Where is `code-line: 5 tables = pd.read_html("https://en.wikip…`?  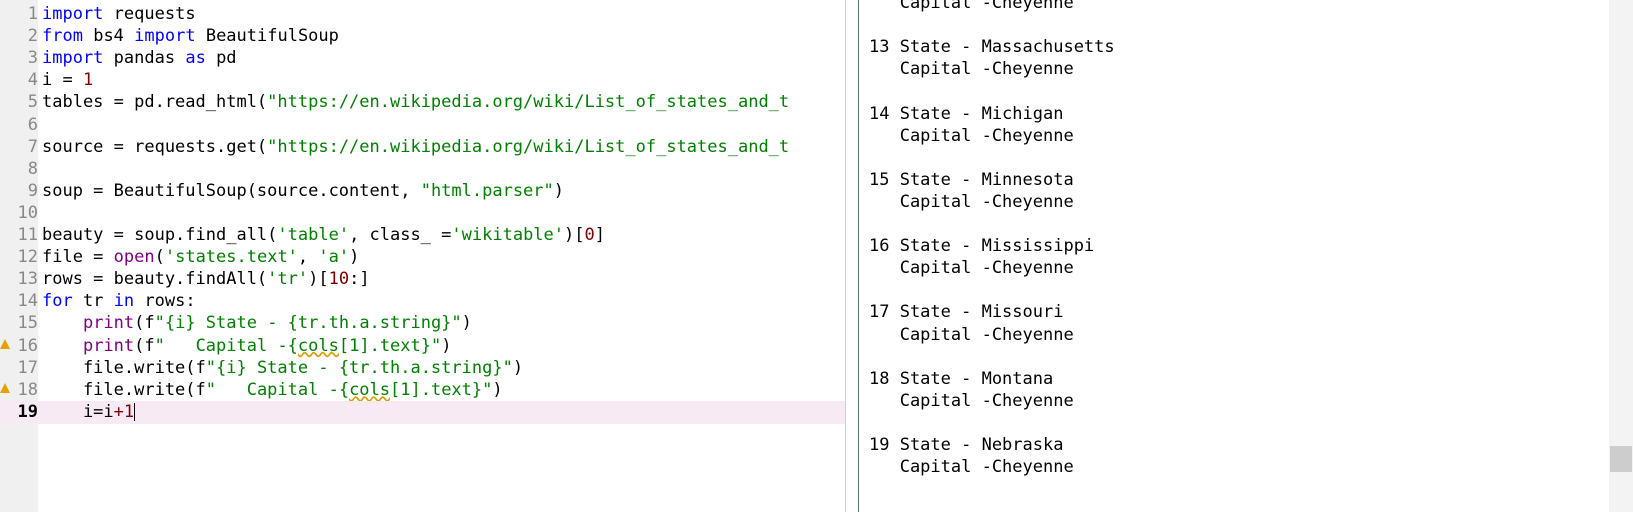
code-line: 5 tables = pd.read_html("https://en.wikip… is located at coordinates (422, 102).